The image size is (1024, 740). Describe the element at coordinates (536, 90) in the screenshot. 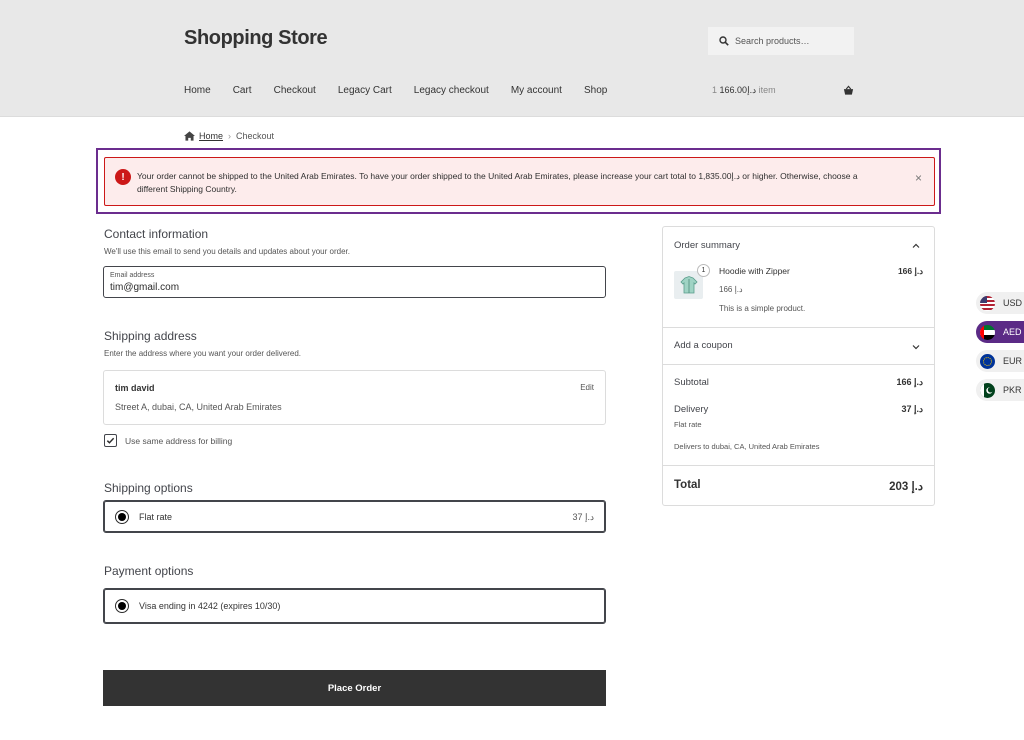

I see `nav-my-account: My account` at that location.